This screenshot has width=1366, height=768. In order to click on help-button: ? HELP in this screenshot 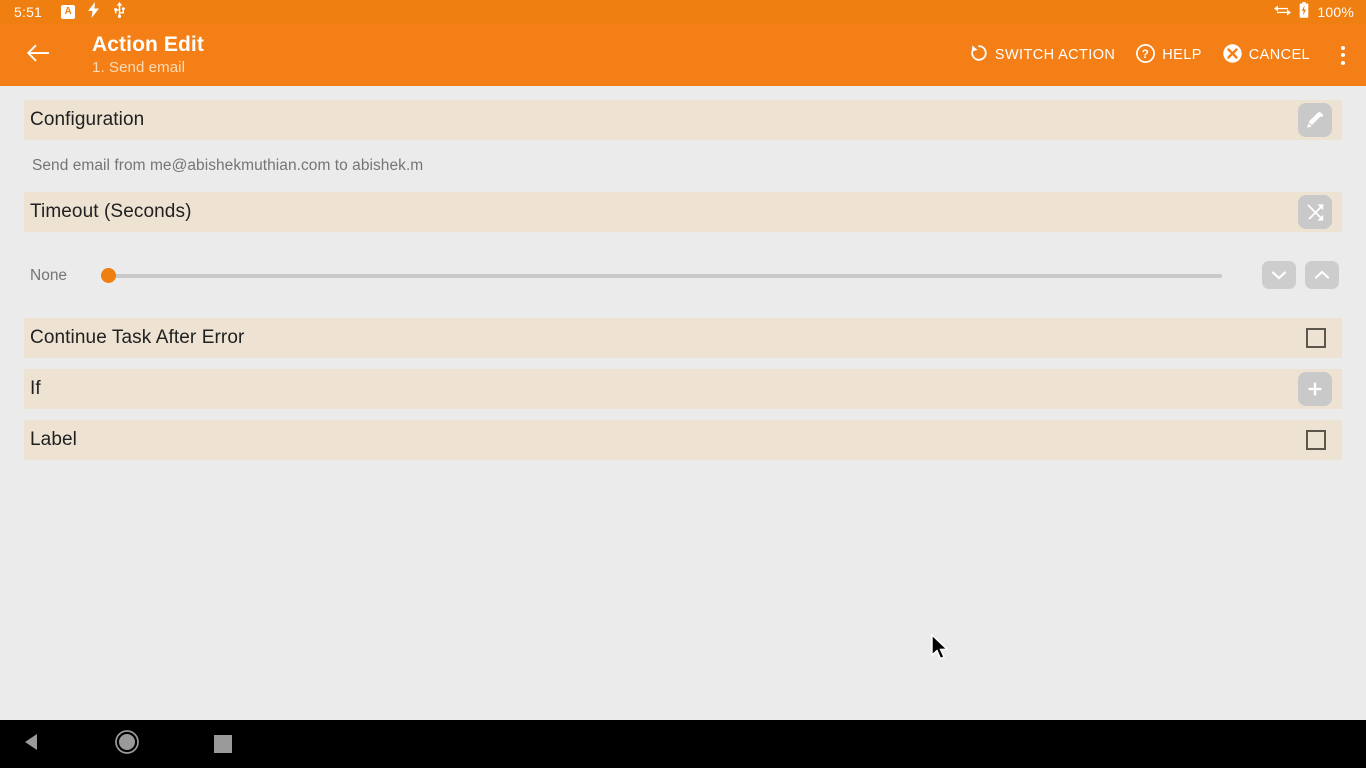, I will do `click(1168, 55)`.